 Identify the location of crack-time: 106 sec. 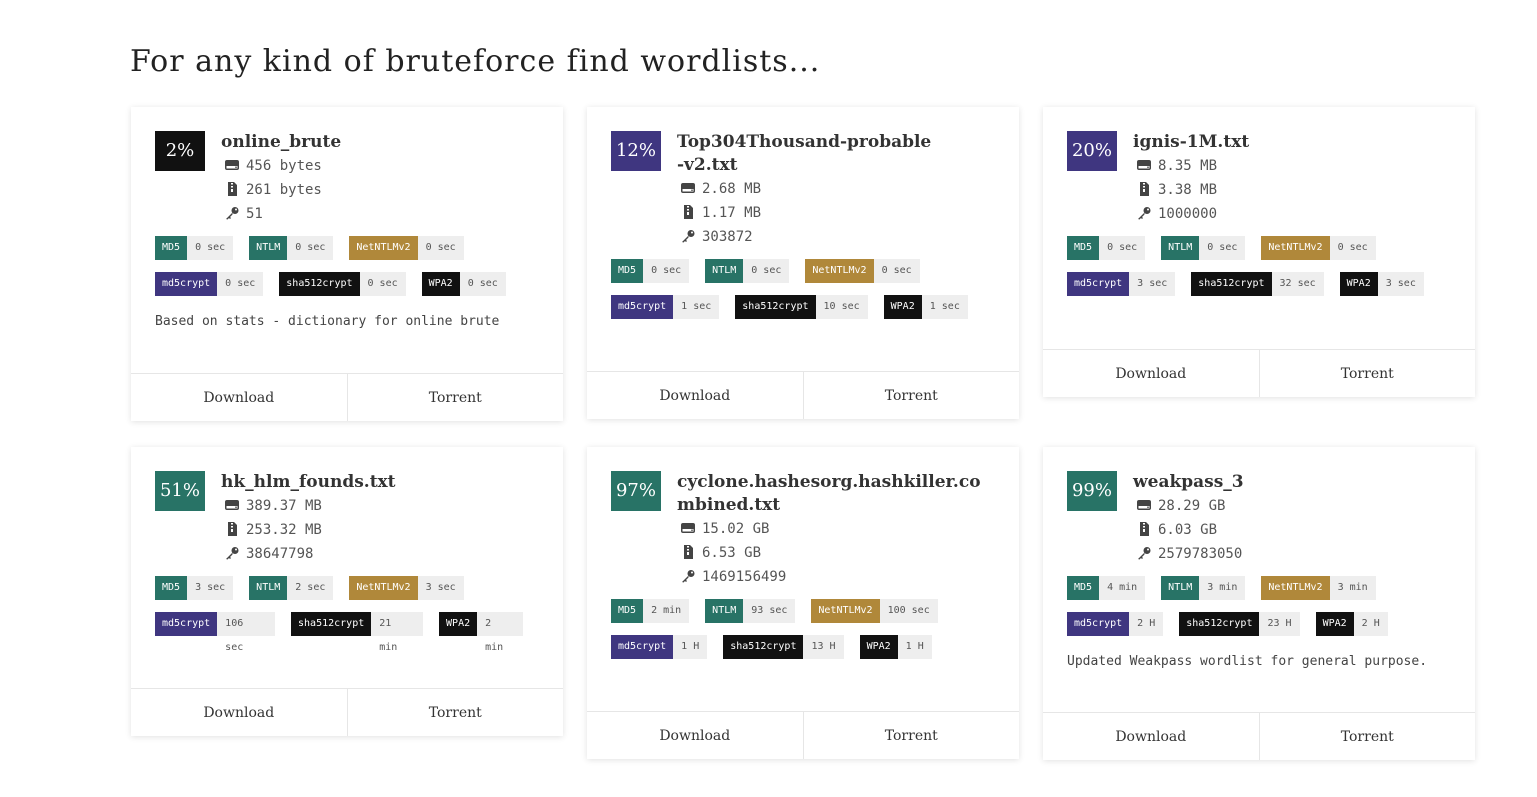
(246, 632).